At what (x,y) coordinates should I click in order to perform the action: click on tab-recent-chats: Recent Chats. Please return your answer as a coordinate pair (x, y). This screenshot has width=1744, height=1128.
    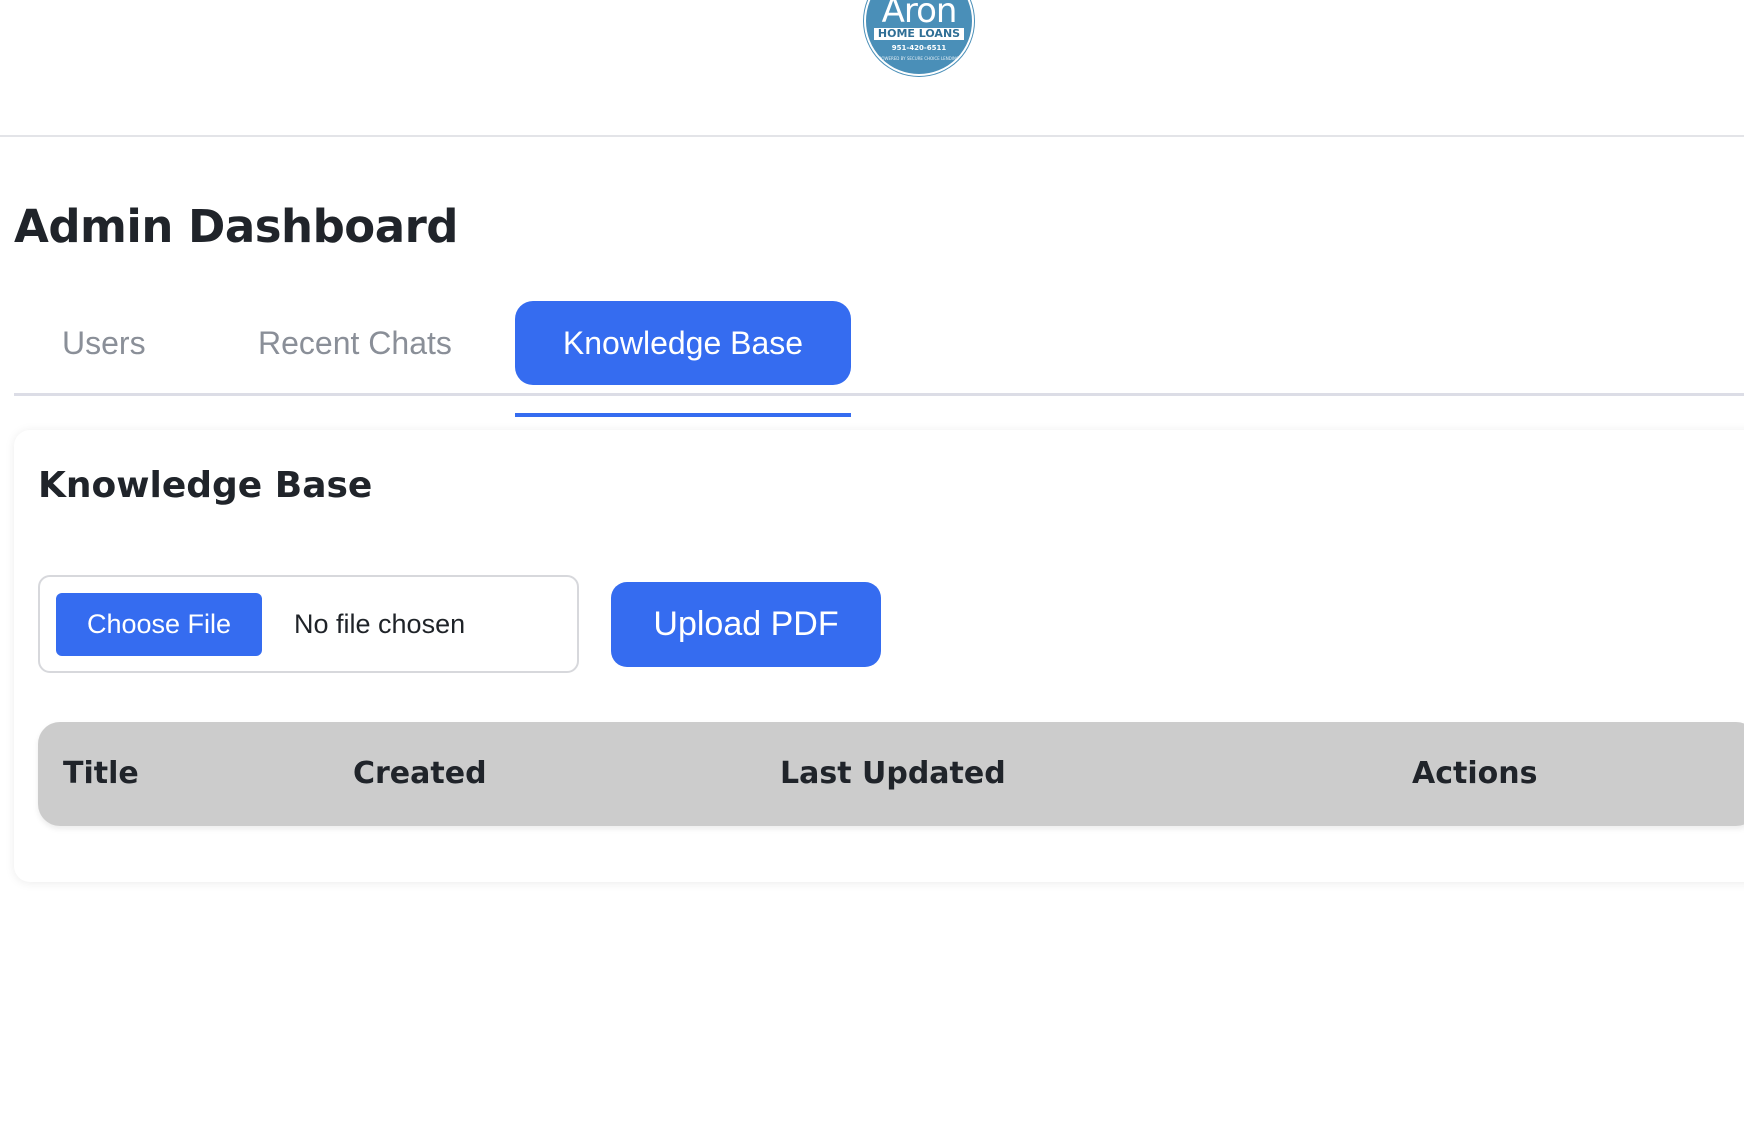
    Looking at the image, I should click on (355, 343).